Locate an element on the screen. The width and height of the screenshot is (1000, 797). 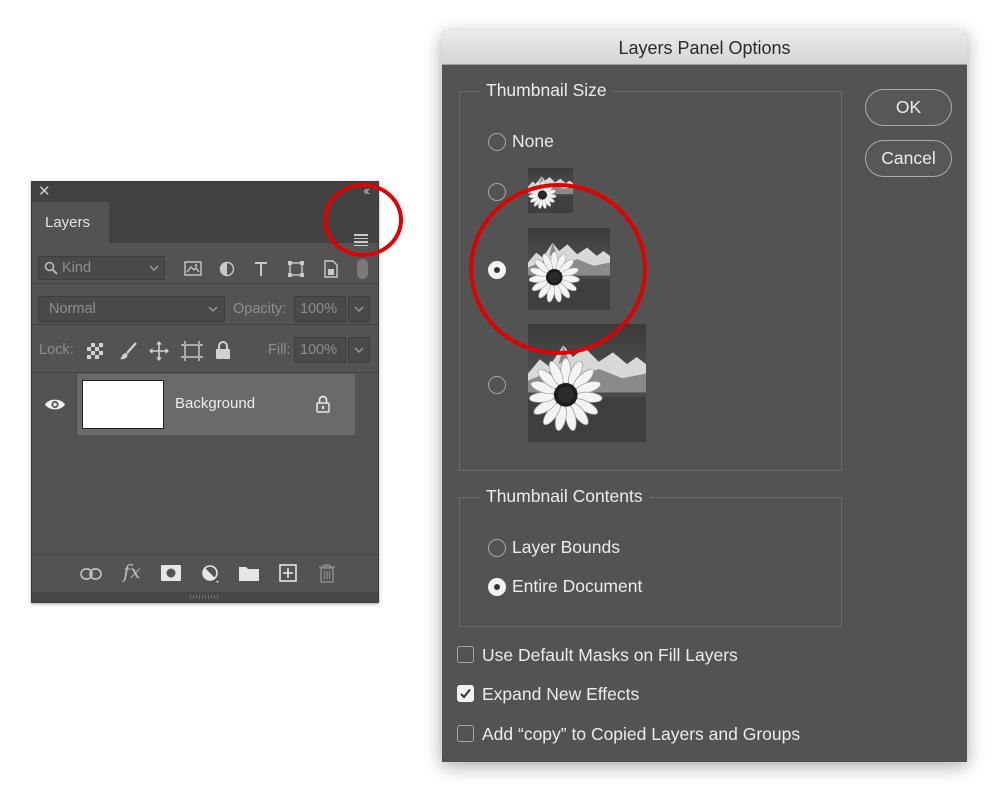
panel-footer: fx is located at coordinates (205, 573).